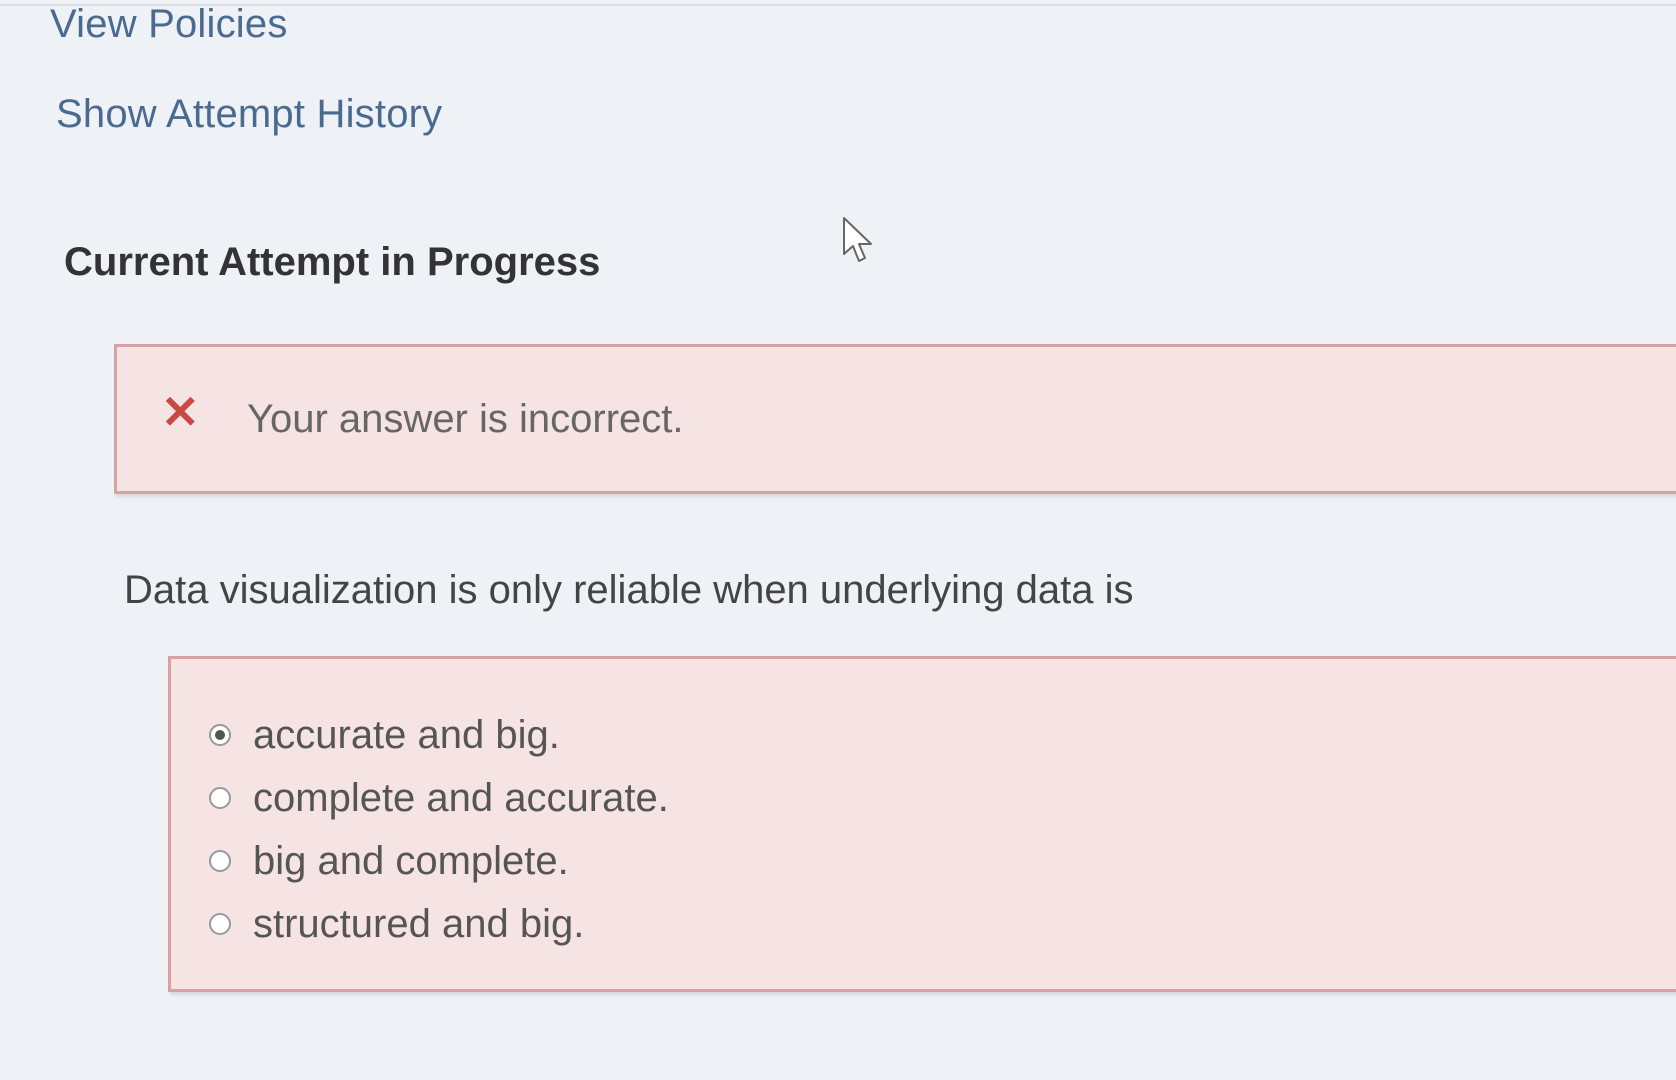 The height and width of the screenshot is (1080, 1676). I want to click on choice-option: complete and accurate., so click(439, 798).